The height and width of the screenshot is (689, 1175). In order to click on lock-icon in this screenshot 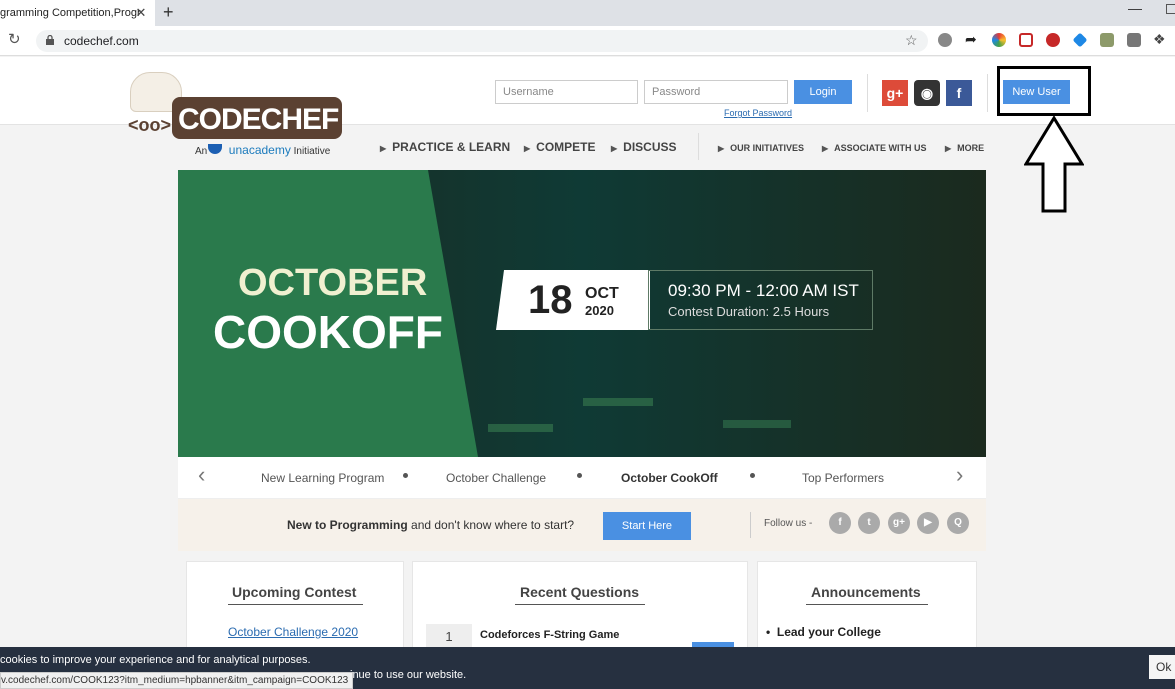, I will do `click(50, 40)`.